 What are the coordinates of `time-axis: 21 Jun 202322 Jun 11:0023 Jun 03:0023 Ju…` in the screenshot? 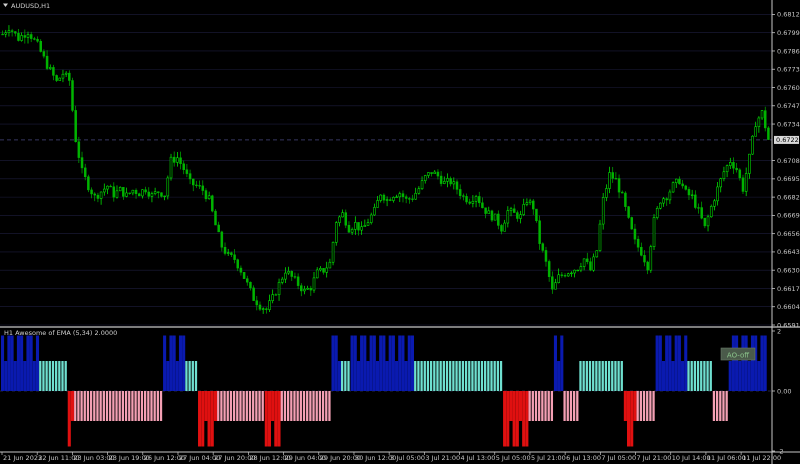 It's located at (400, 456).